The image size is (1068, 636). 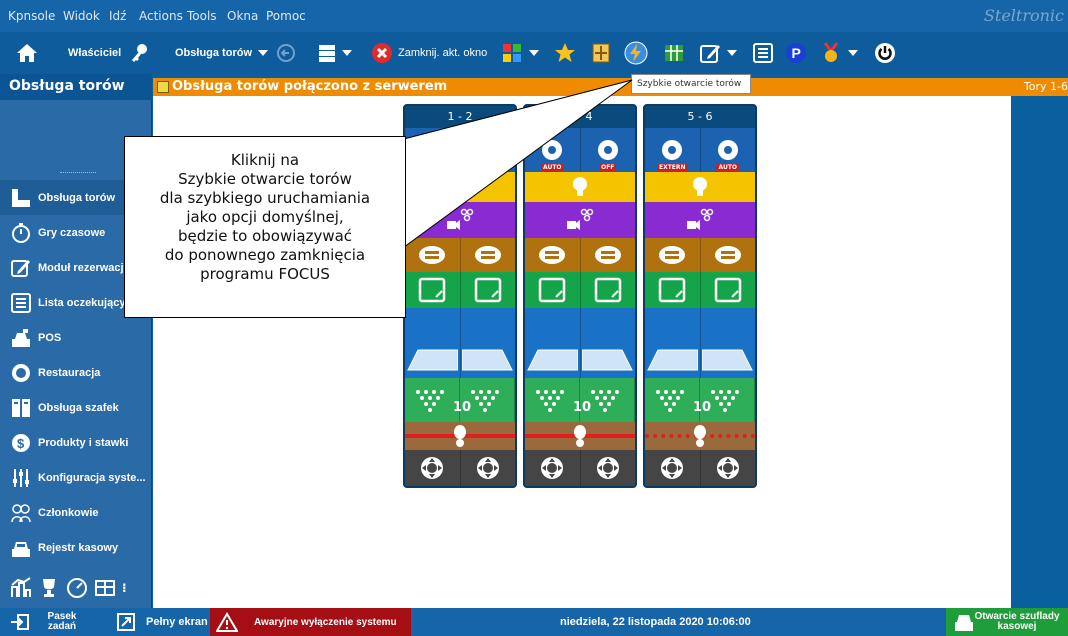 What do you see at coordinates (265, 179) in the screenshot?
I see `callout-line: Szybkie otwarcie torów` at bounding box center [265, 179].